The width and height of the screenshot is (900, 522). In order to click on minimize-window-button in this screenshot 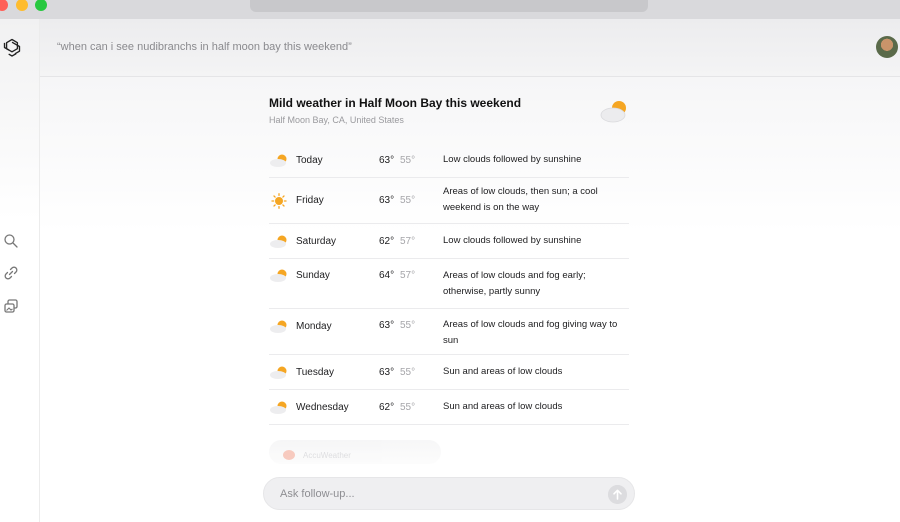, I will do `click(22, 5)`.